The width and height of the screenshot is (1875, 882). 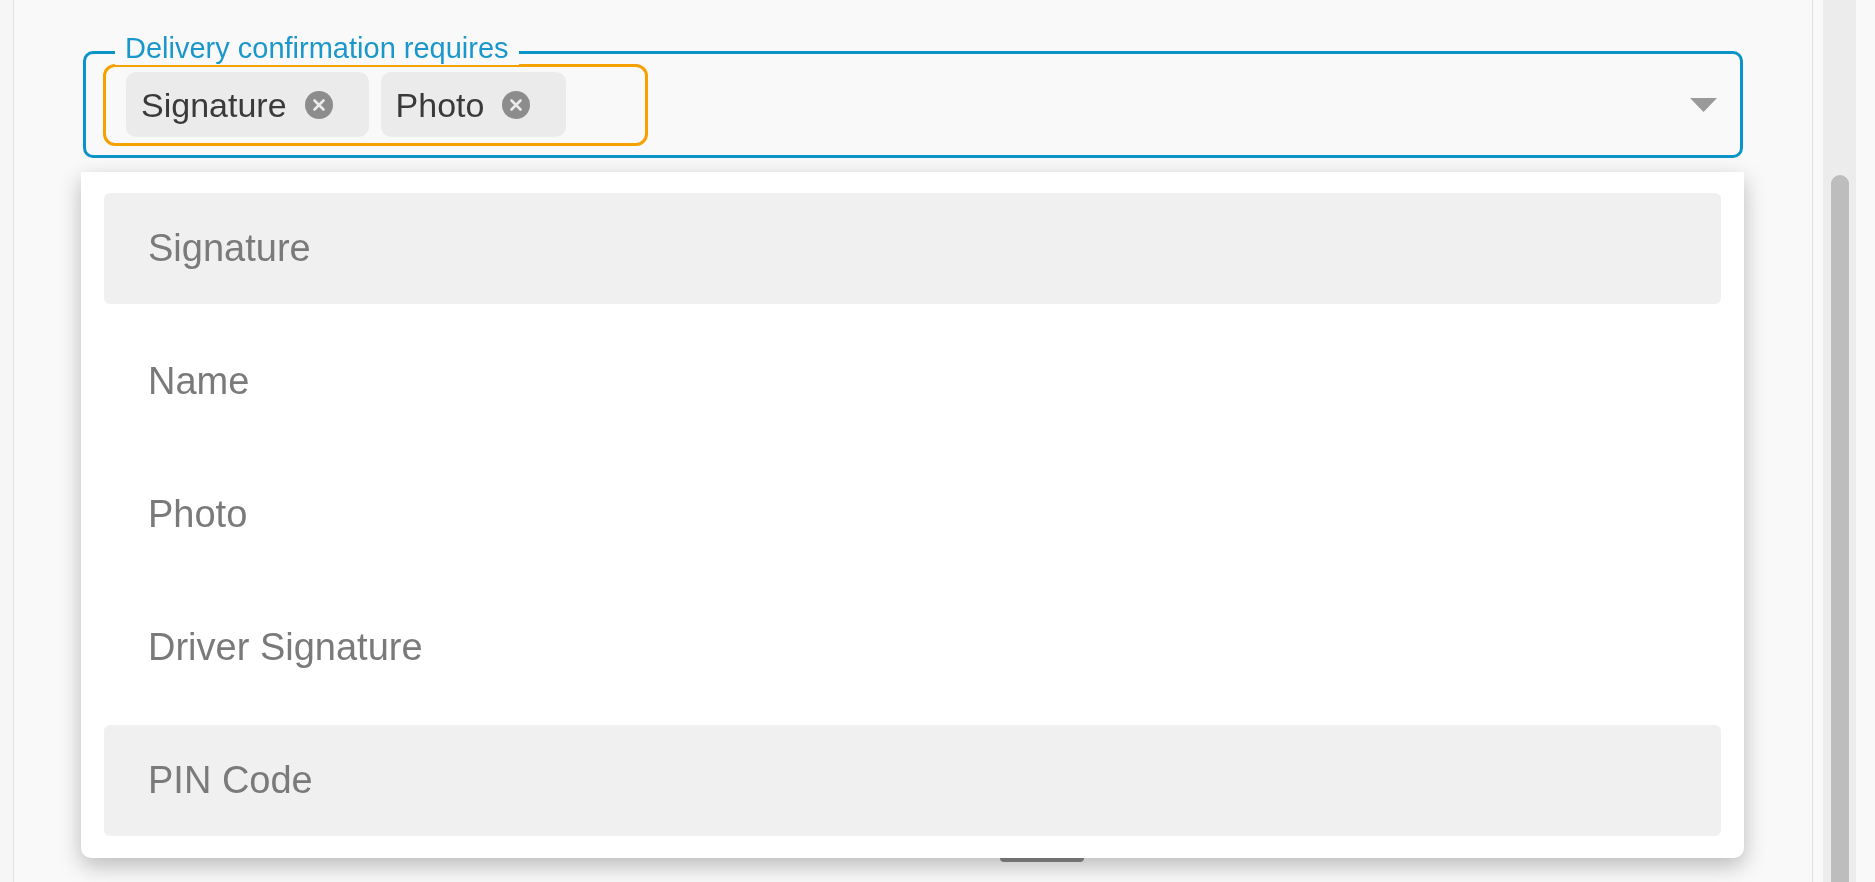 I want to click on dropdown-arrow-icon, so click(x=1703, y=104).